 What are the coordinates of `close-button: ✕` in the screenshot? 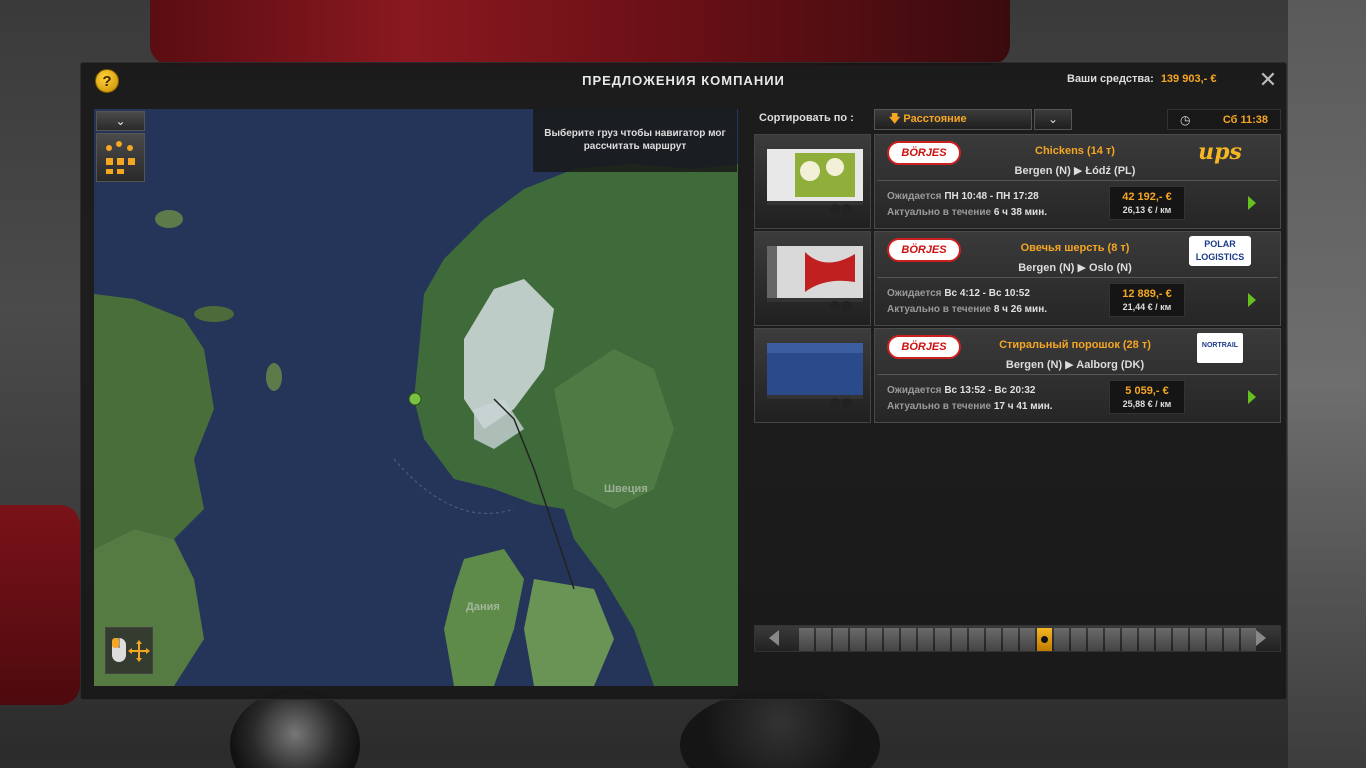 It's located at (1268, 80).